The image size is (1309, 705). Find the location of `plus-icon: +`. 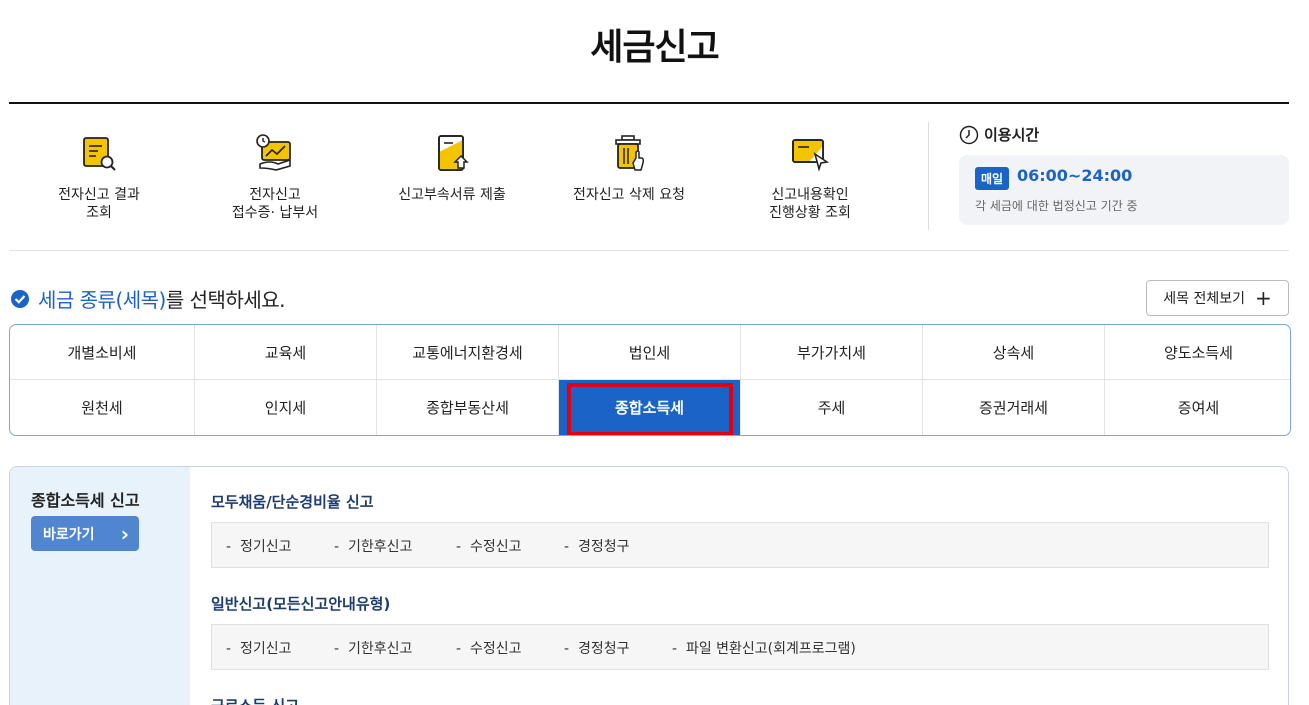

plus-icon: + is located at coordinates (1263, 298).